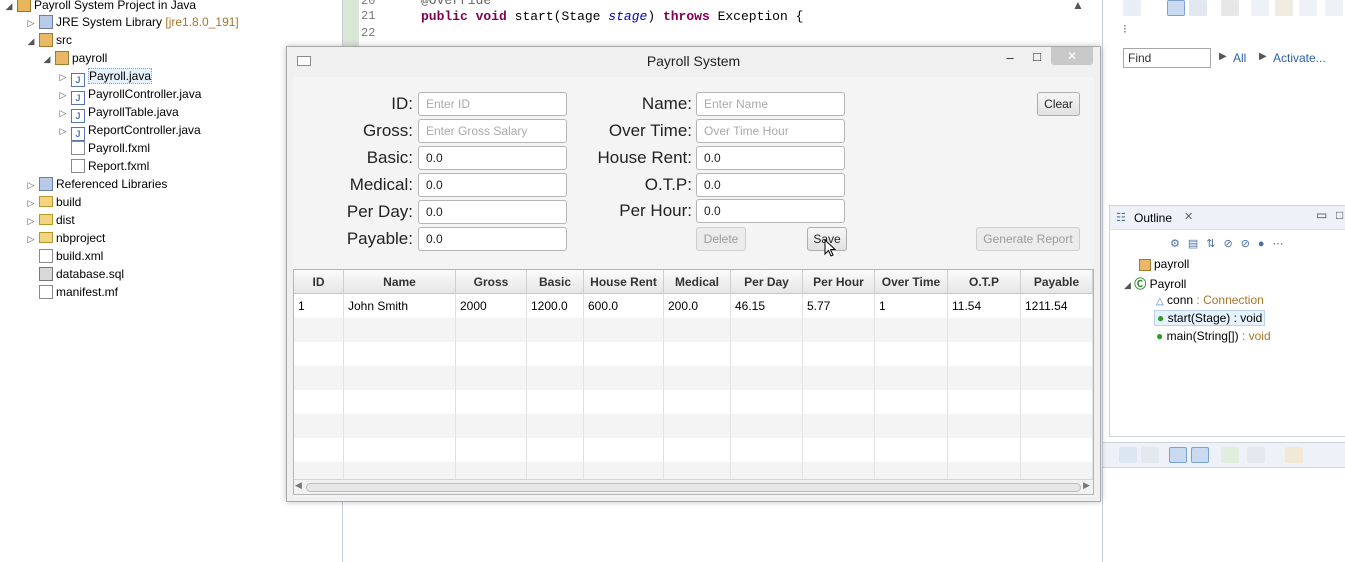 This screenshot has height=562, width=1345. Describe the element at coordinates (1308, 8) in the screenshot. I see `collapse-icon` at that location.